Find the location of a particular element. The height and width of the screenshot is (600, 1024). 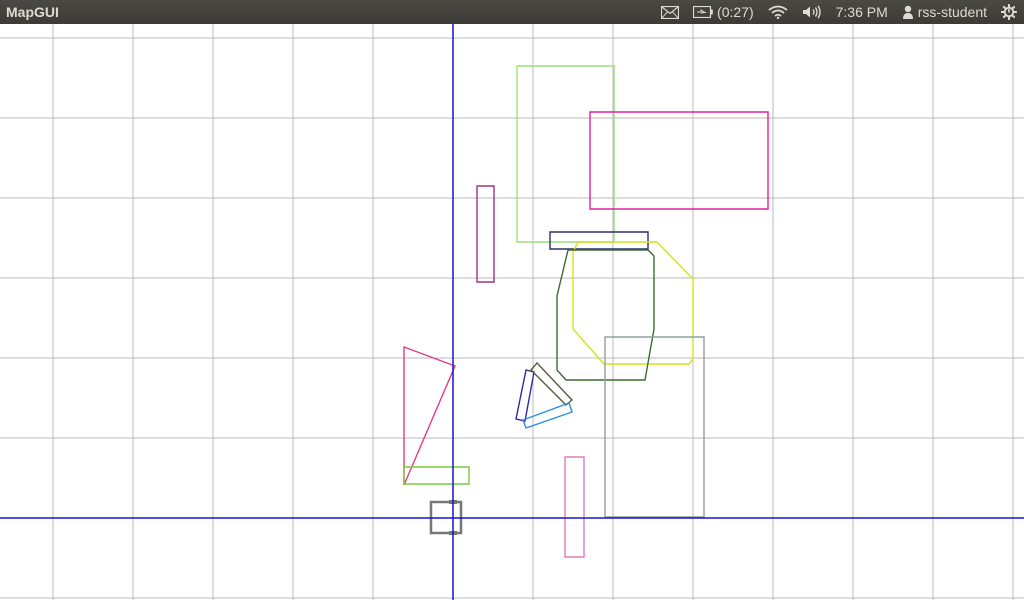

magenta-rectangle is located at coordinates (679, 160).